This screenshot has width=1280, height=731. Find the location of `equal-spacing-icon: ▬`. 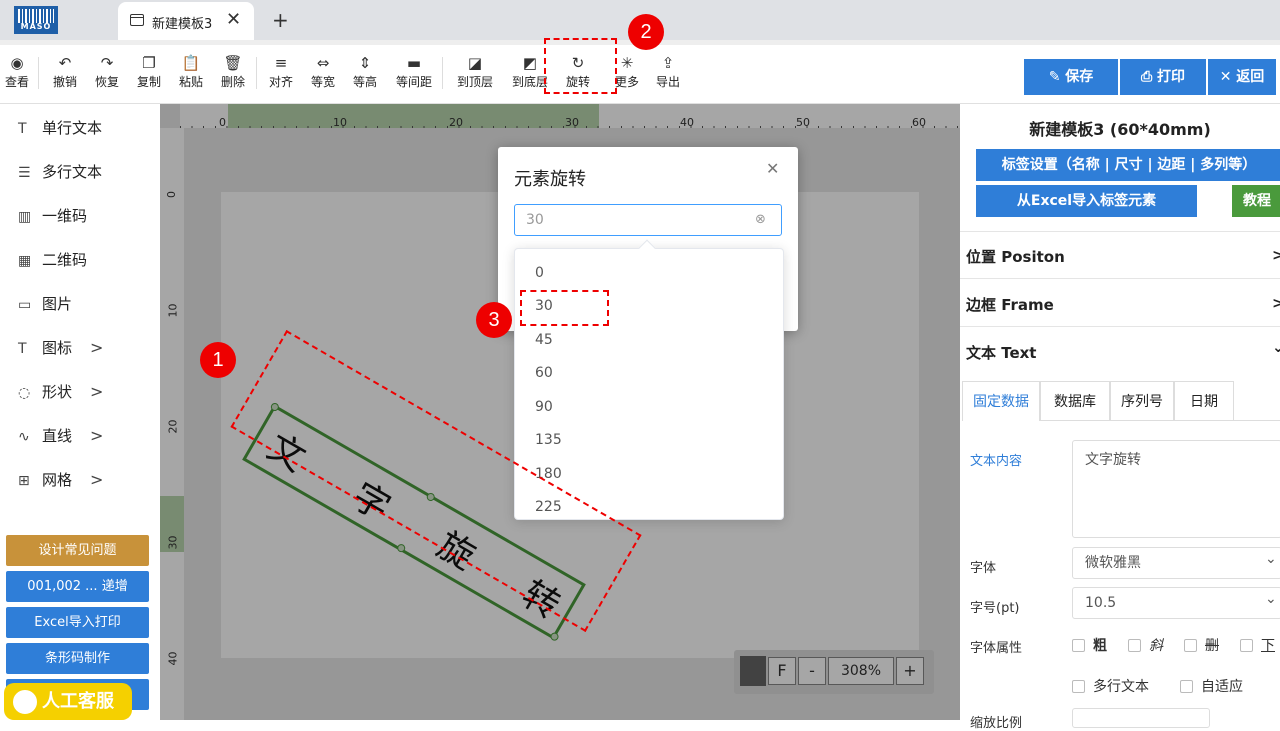

equal-spacing-icon: ▬ is located at coordinates (414, 63).